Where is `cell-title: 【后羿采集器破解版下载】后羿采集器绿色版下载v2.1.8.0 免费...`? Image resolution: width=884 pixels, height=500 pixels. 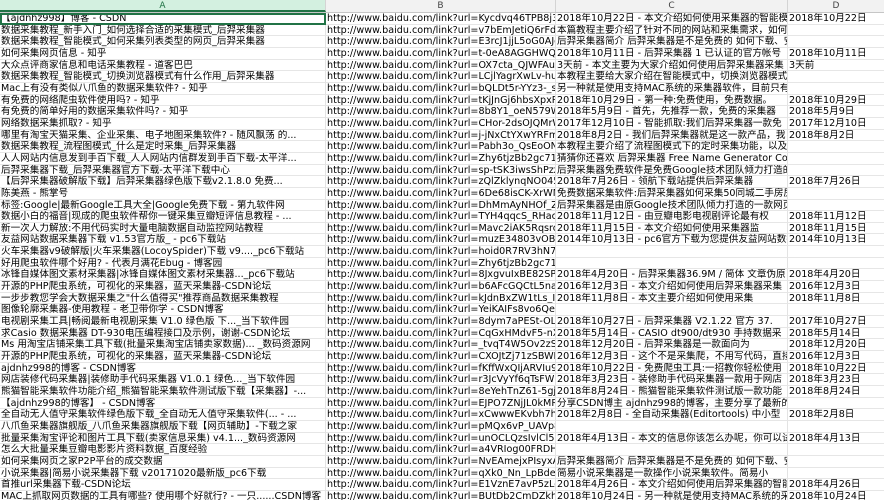
cell-title: 【后羿采集器破解版下载】后羿采集器绿色版下载v2.1.8.0 免费... is located at coordinates (163, 182).